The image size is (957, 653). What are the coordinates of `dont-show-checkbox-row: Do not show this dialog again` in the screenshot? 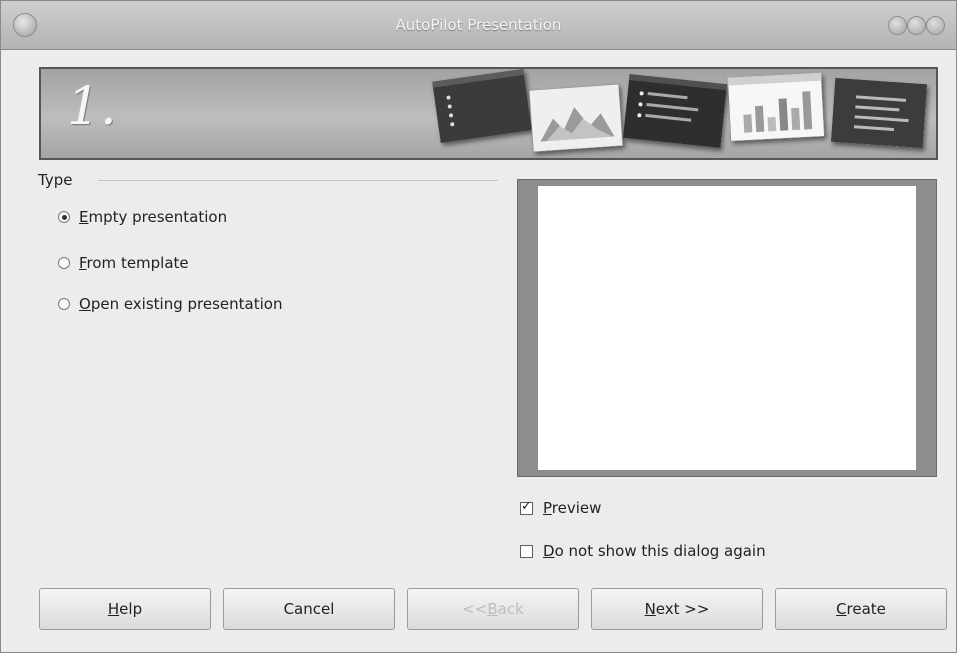 It's located at (643, 551).